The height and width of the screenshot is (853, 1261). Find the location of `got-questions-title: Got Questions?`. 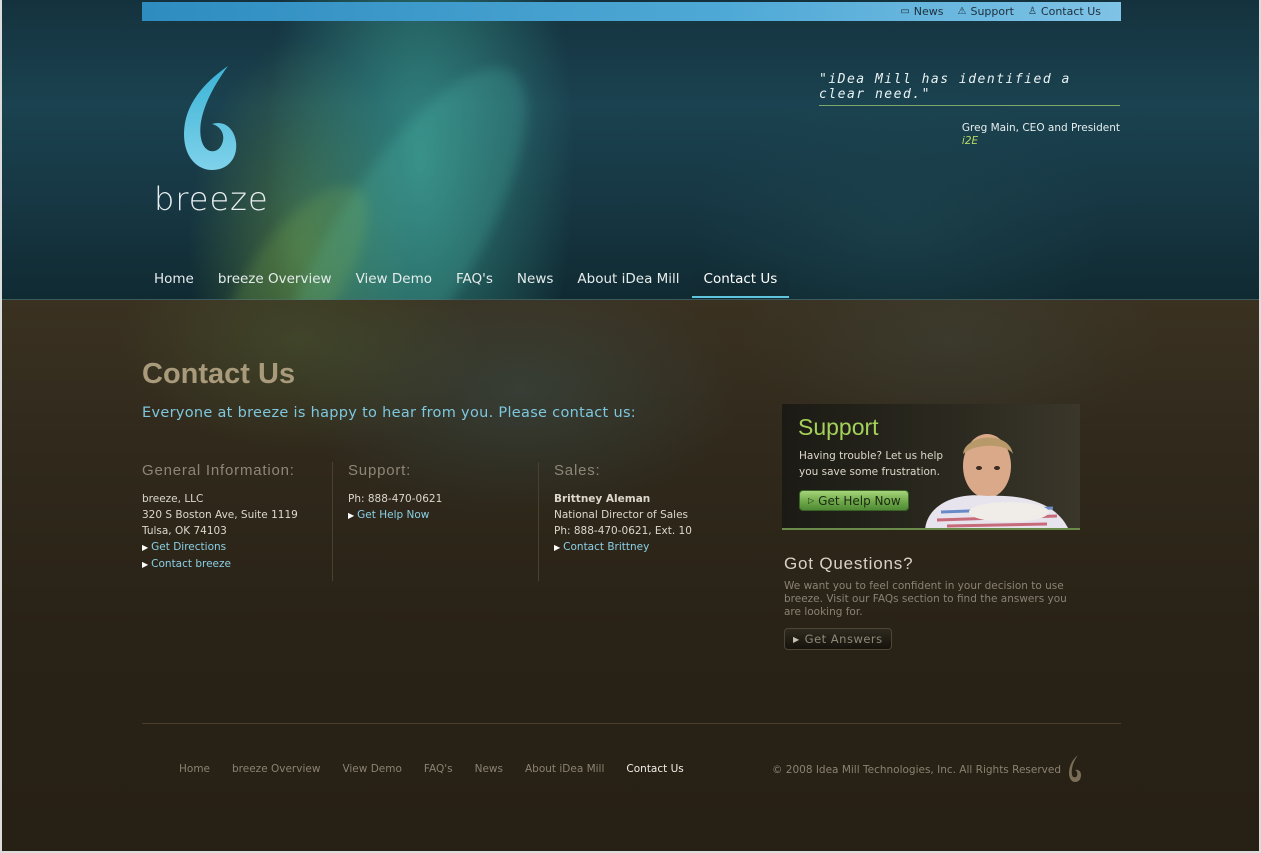

got-questions-title: Got Questions? is located at coordinates (849, 563).